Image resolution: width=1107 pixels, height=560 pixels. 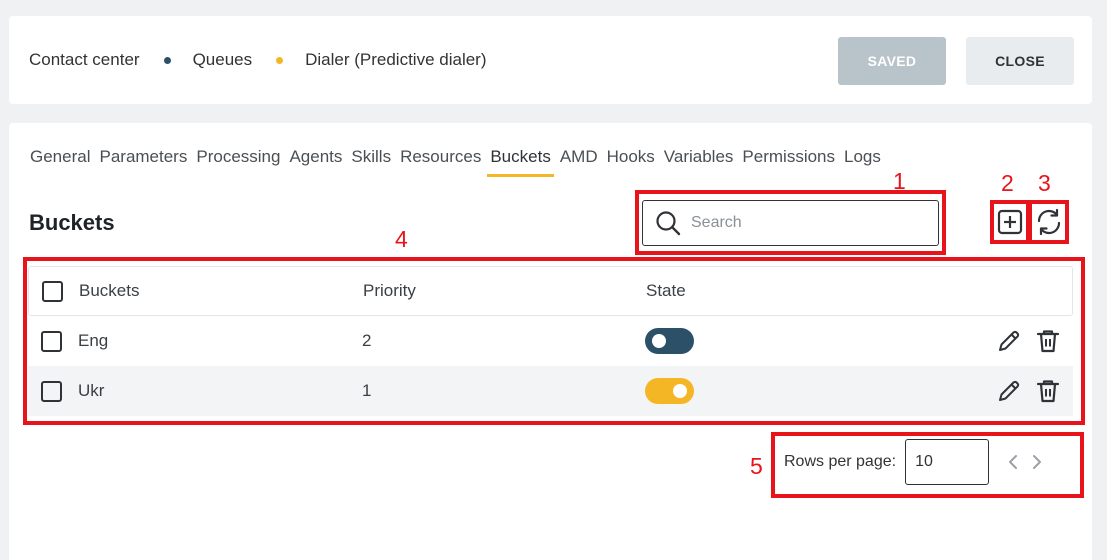 I want to click on tab-resources: Resources, so click(x=440, y=162).